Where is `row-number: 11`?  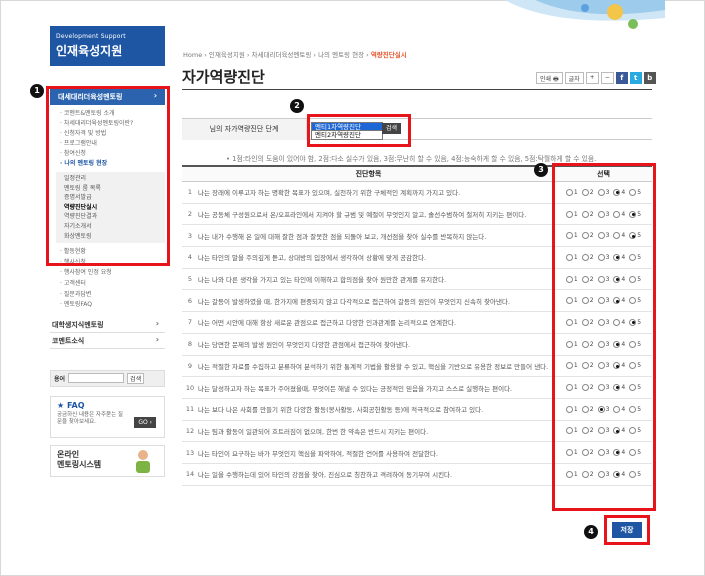
row-number: 11 is located at coordinates (190, 409).